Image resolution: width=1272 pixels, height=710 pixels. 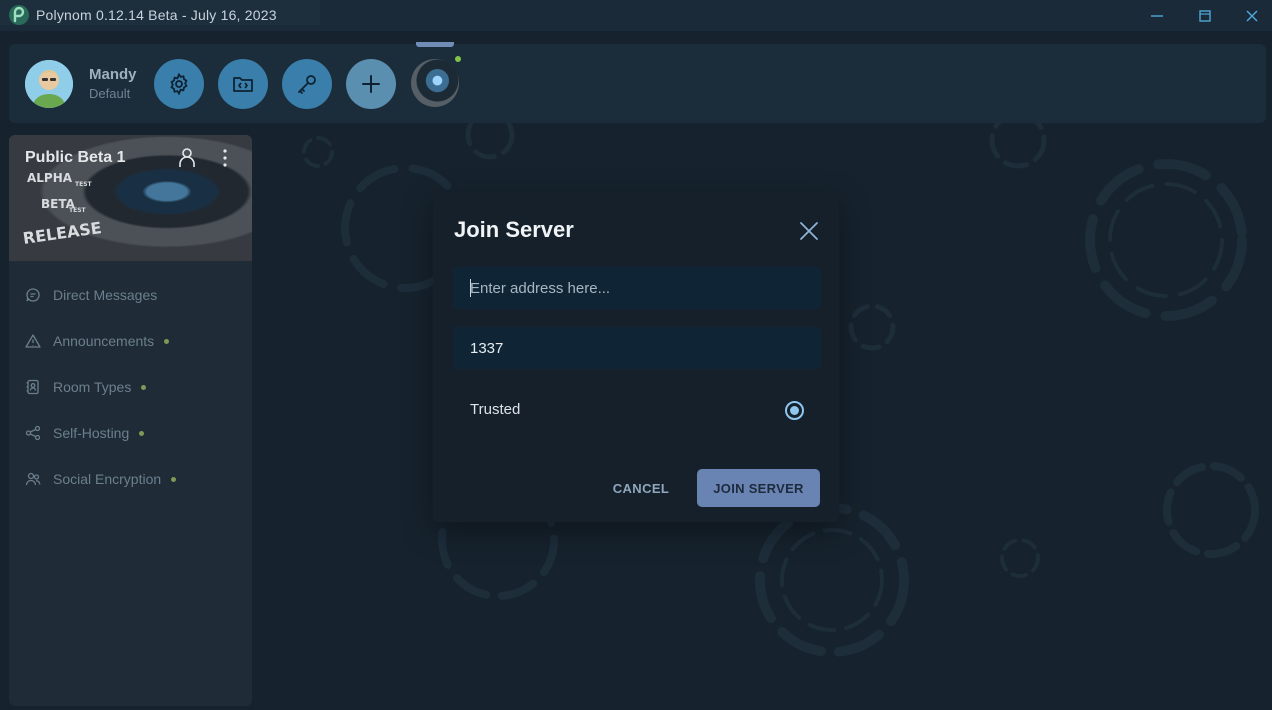 I want to click on minimize-button, so click(x=1157, y=15).